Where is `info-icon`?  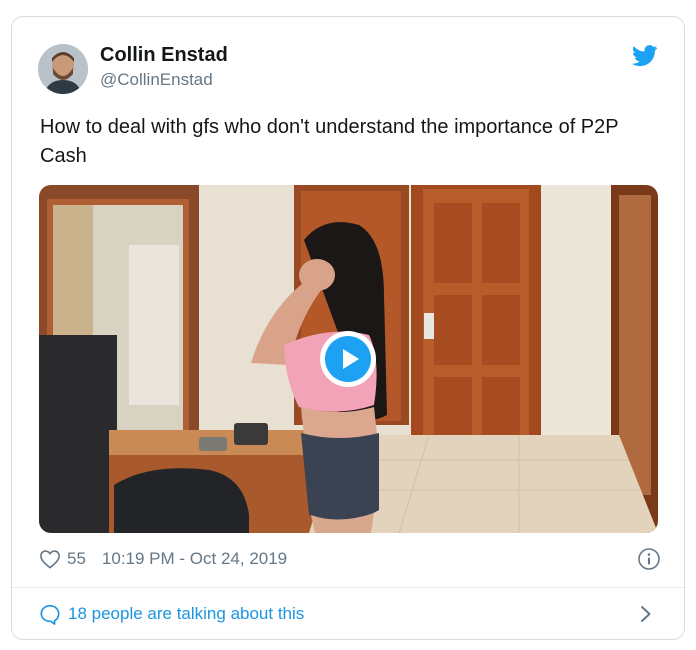 info-icon is located at coordinates (649, 559).